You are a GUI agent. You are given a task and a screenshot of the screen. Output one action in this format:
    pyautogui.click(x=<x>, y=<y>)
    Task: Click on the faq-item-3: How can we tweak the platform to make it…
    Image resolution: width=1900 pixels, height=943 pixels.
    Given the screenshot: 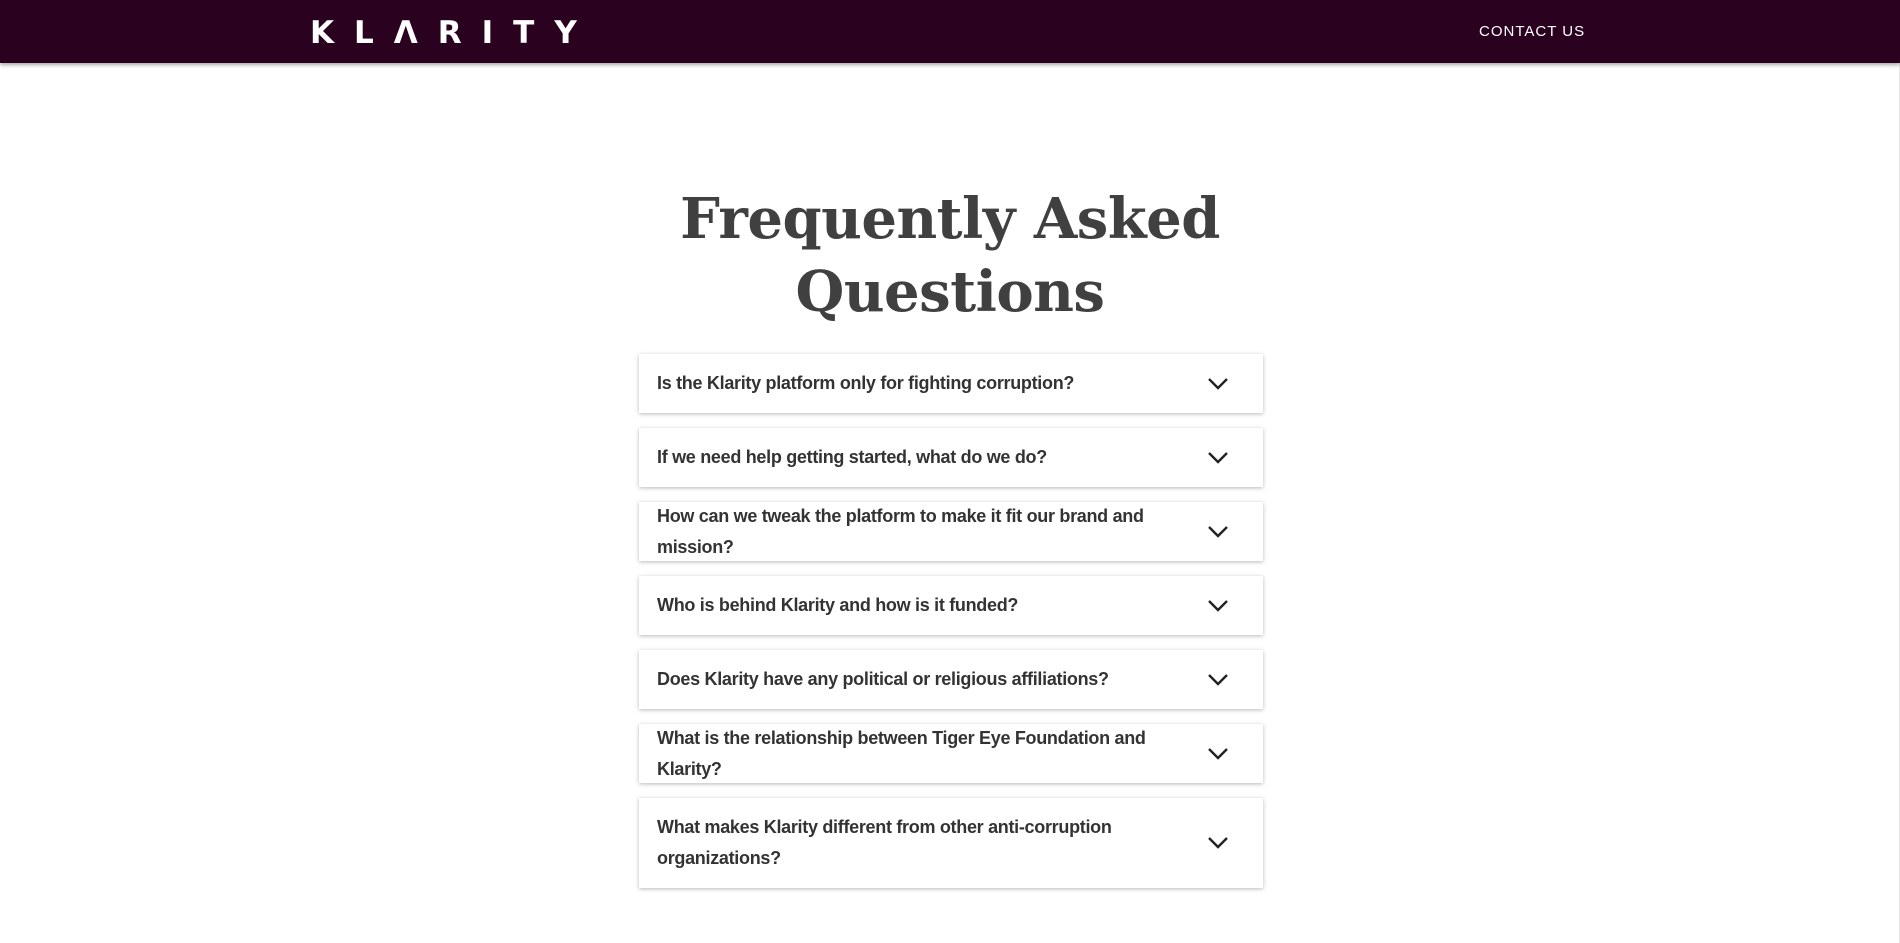 What is the action you would take?
    pyautogui.click(x=951, y=531)
    